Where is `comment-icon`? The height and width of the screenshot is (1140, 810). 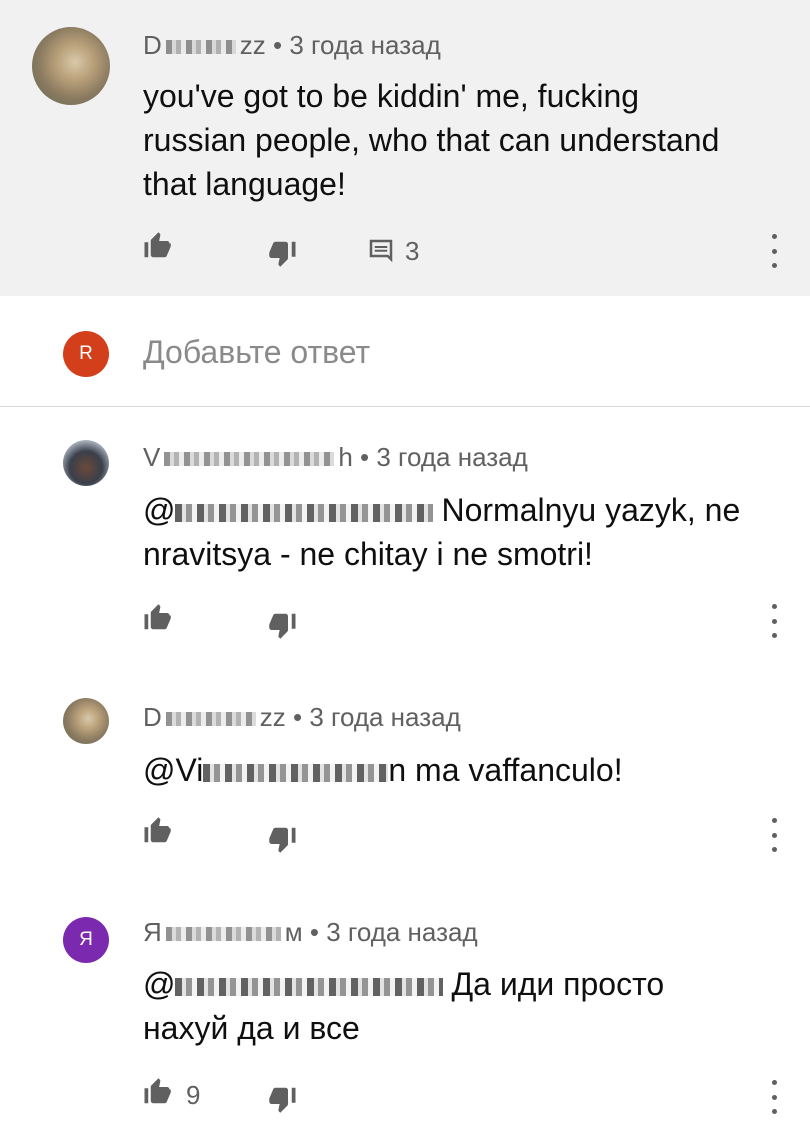
comment-icon is located at coordinates (381, 251).